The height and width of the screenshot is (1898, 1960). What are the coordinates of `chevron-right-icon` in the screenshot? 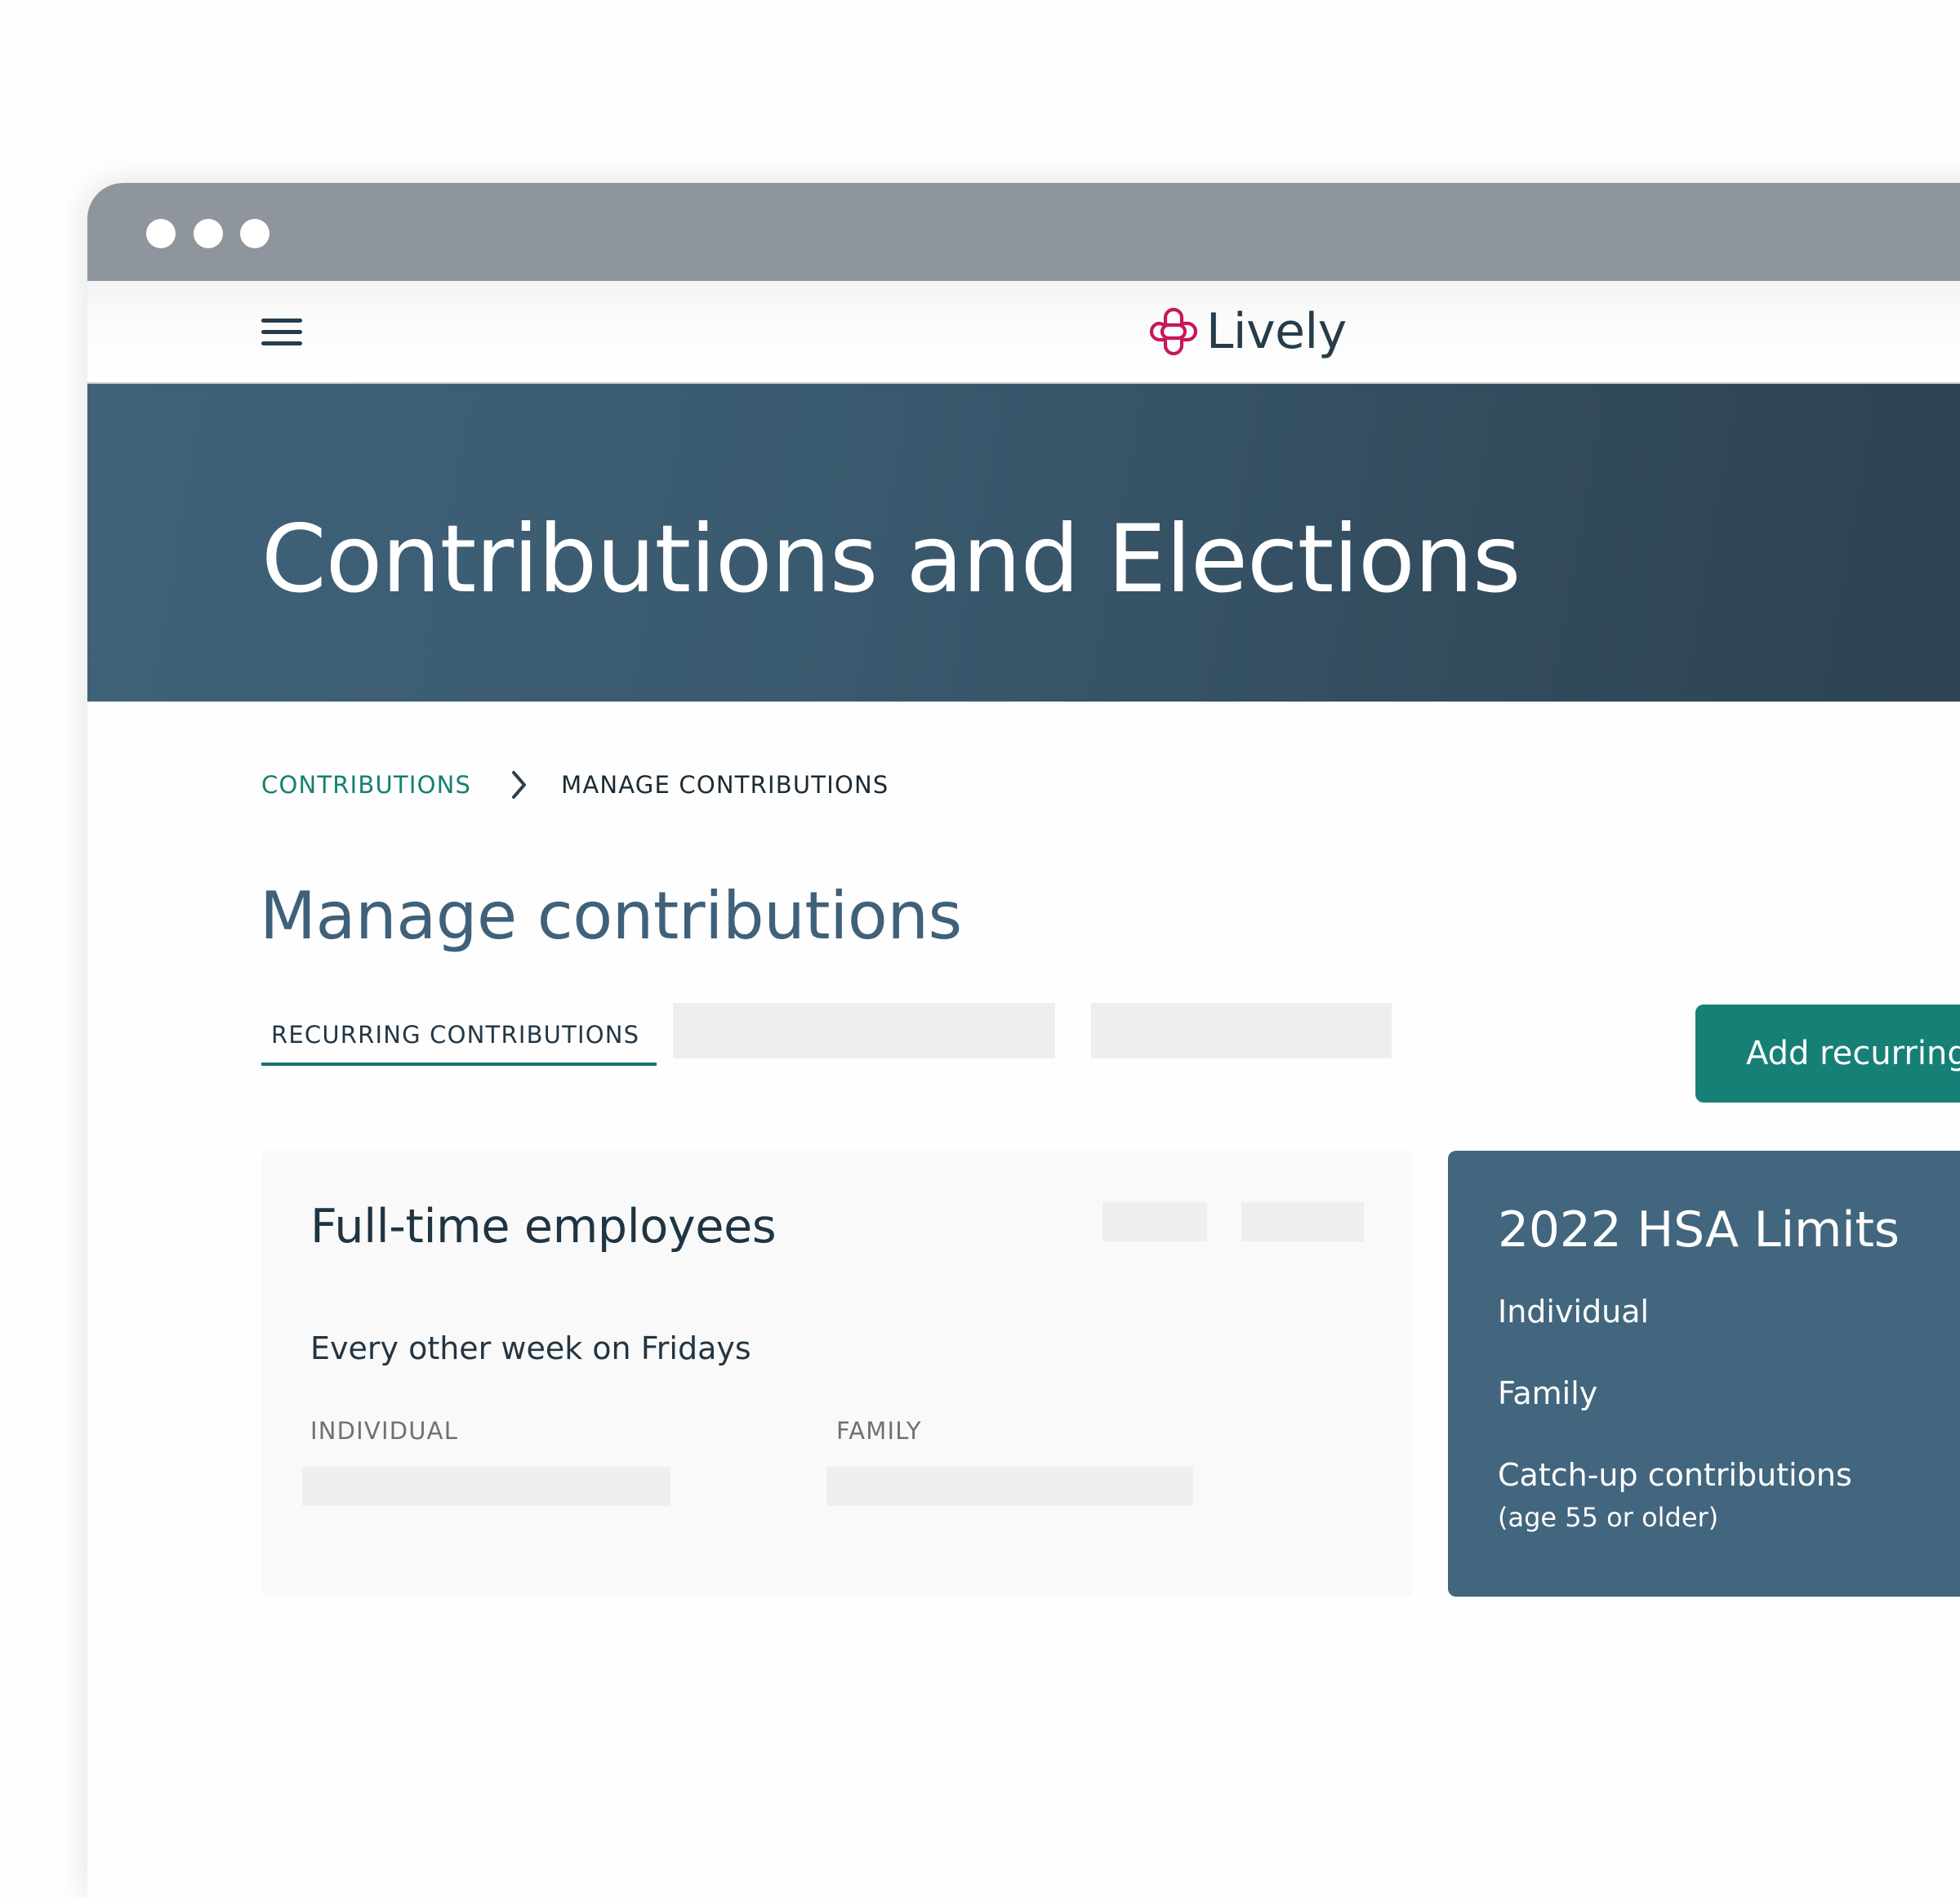 It's located at (519, 785).